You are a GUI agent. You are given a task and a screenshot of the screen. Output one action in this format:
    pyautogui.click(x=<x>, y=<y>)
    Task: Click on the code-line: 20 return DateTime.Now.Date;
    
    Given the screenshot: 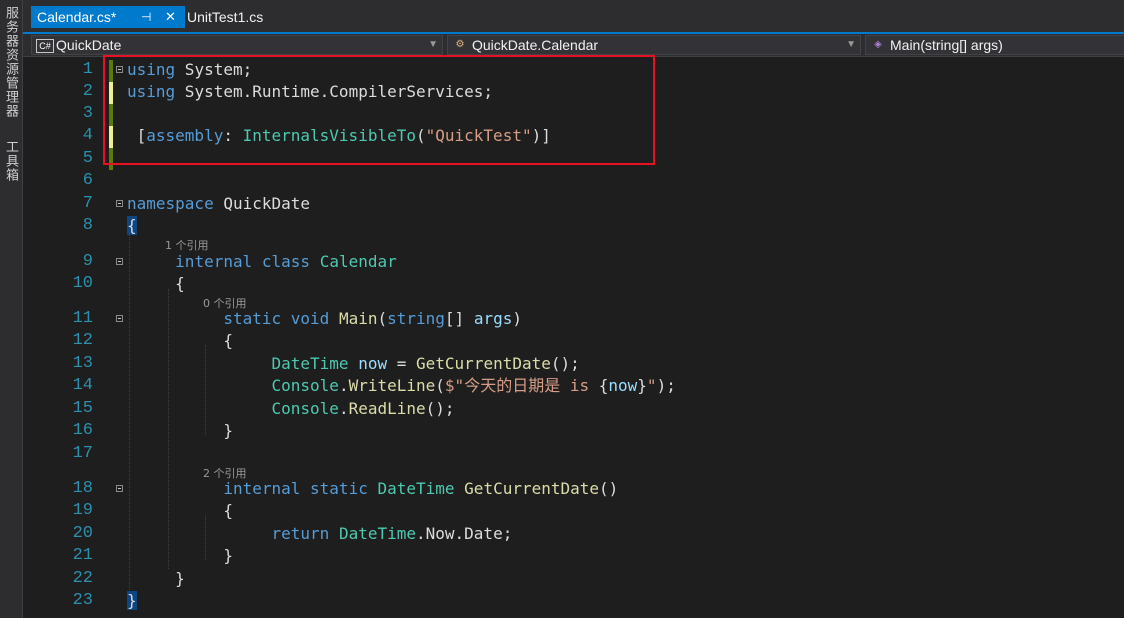 What is the action you would take?
    pyautogui.click(x=573, y=534)
    